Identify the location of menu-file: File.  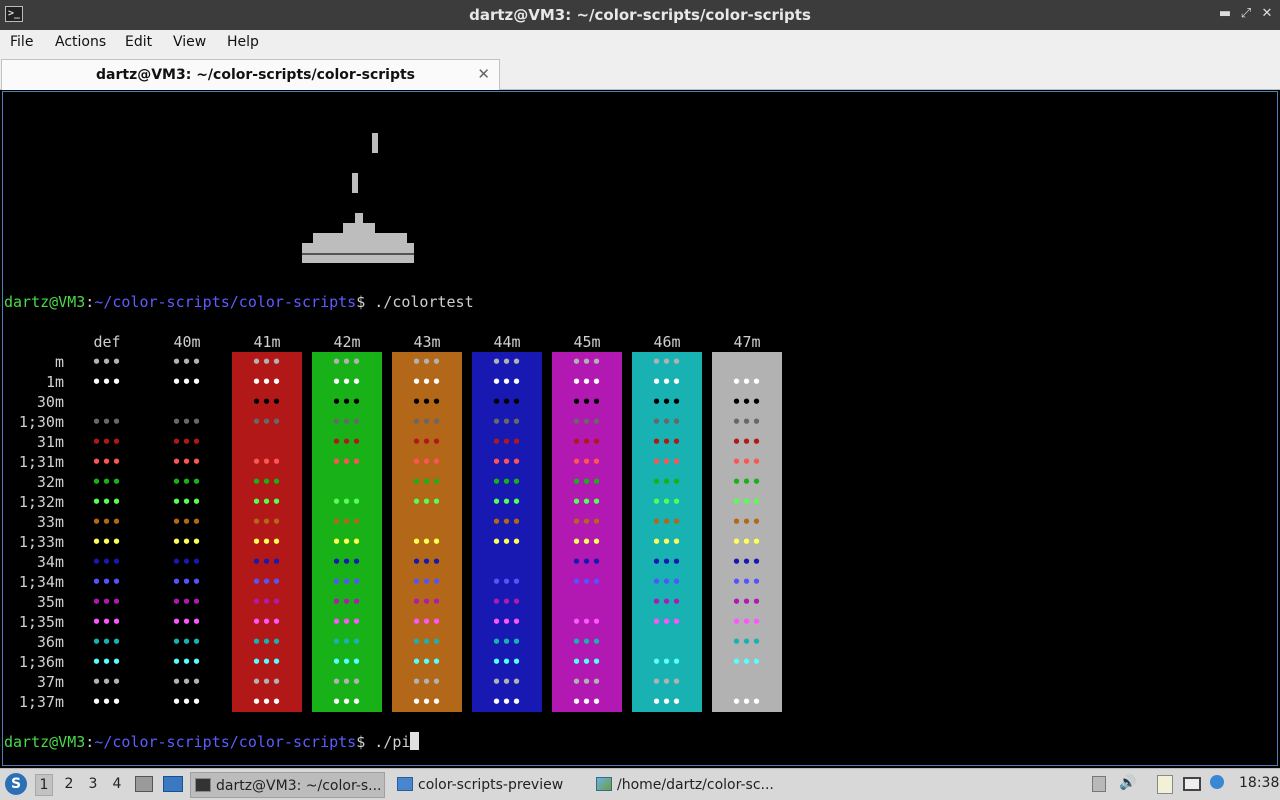
(21, 42).